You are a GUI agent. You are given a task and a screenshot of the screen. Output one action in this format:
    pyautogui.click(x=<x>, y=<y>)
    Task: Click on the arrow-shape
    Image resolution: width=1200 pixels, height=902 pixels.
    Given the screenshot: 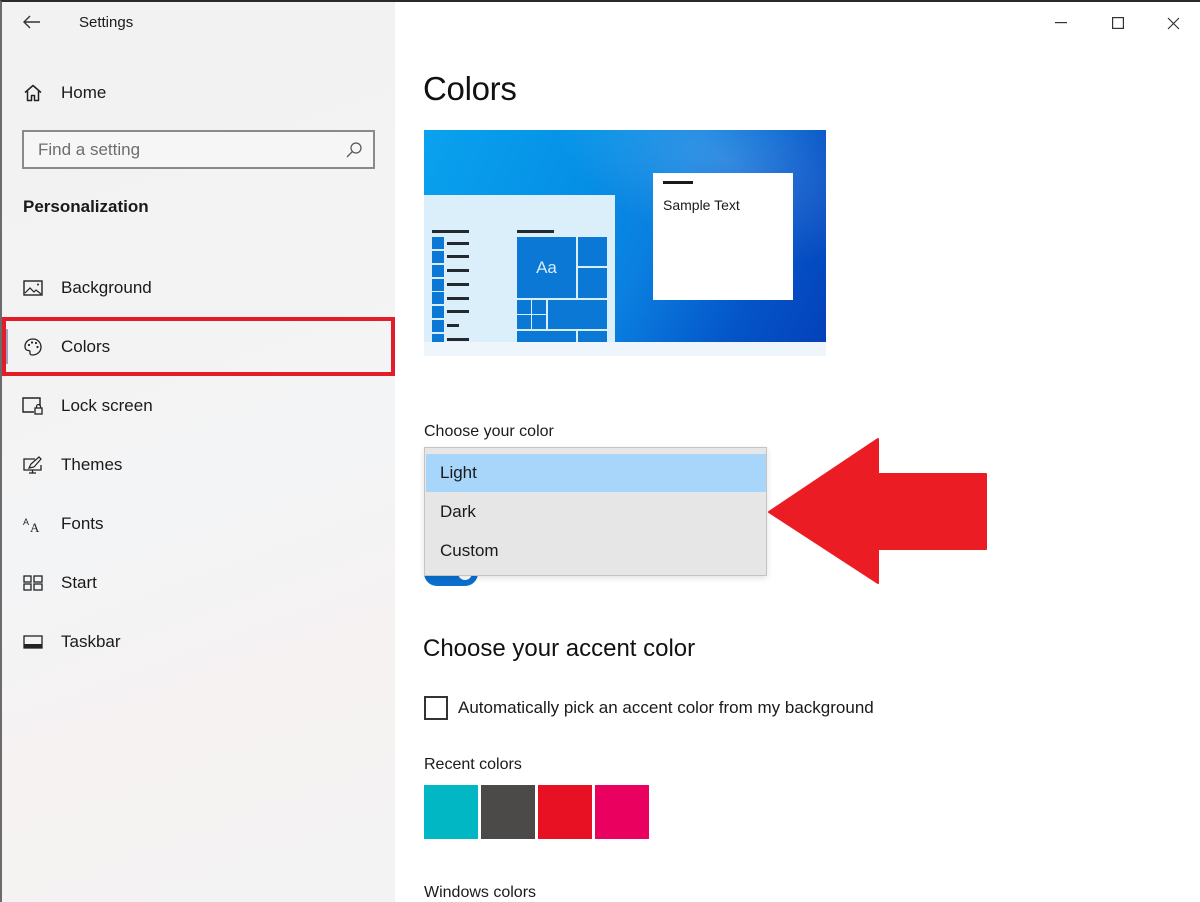 What is the action you would take?
    pyautogui.click(x=877, y=511)
    